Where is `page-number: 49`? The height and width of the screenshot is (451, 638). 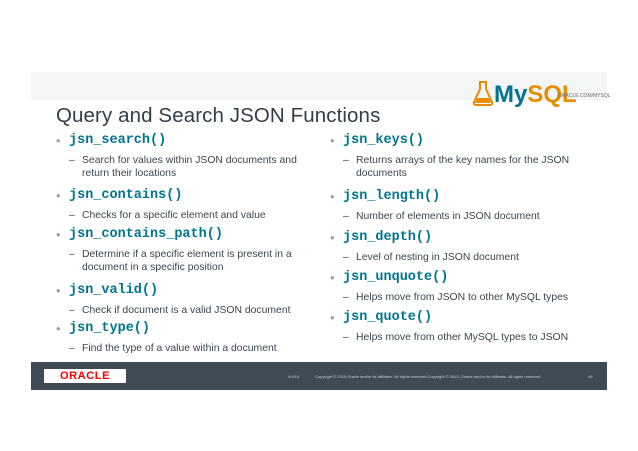
page-number: 49 is located at coordinates (590, 376).